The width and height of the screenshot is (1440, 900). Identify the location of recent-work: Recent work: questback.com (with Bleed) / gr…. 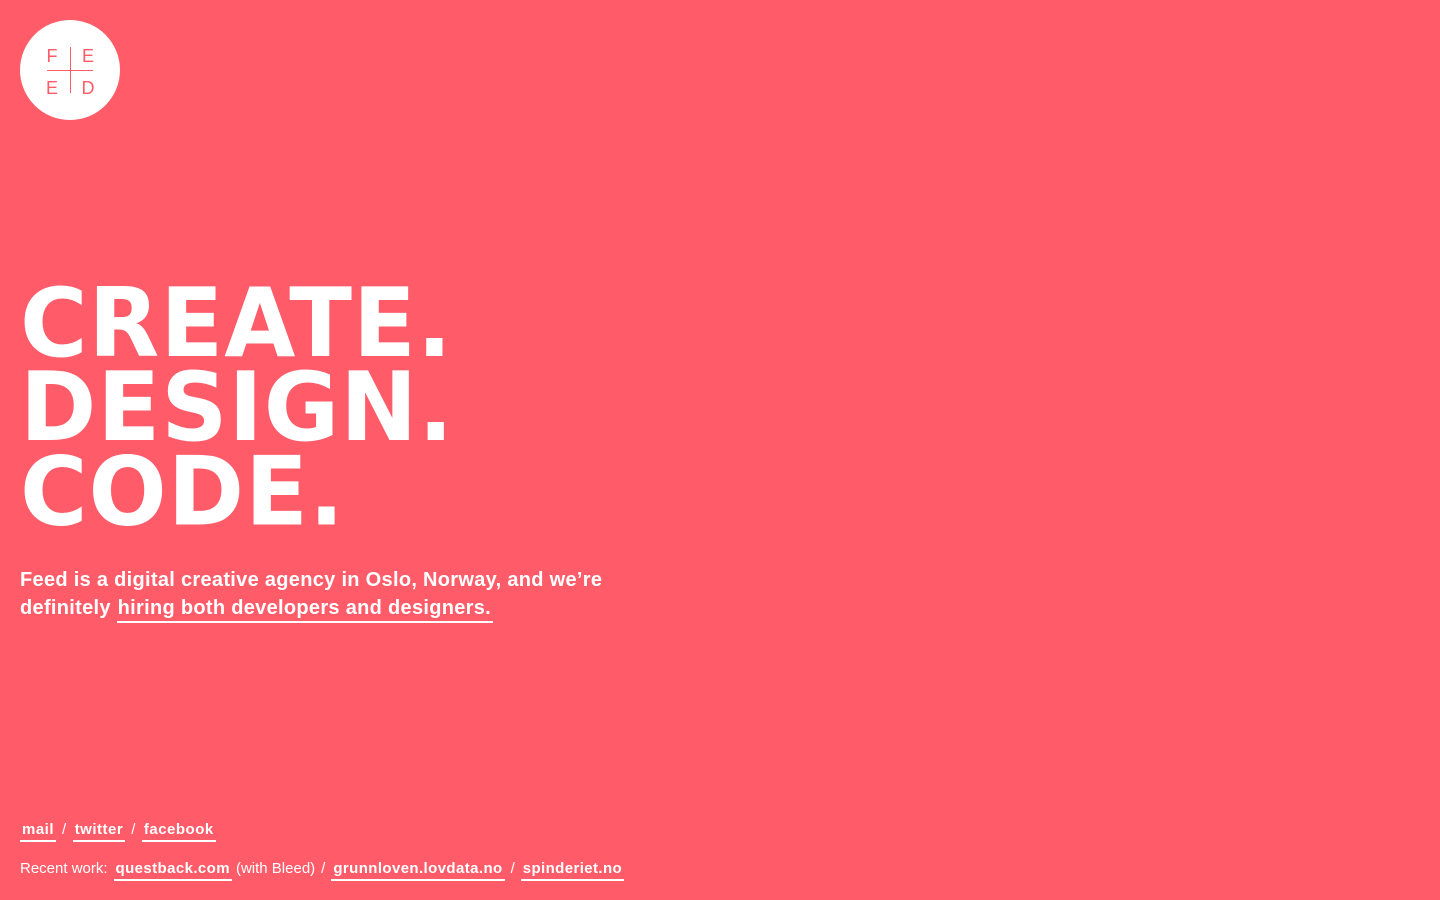
(322, 870).